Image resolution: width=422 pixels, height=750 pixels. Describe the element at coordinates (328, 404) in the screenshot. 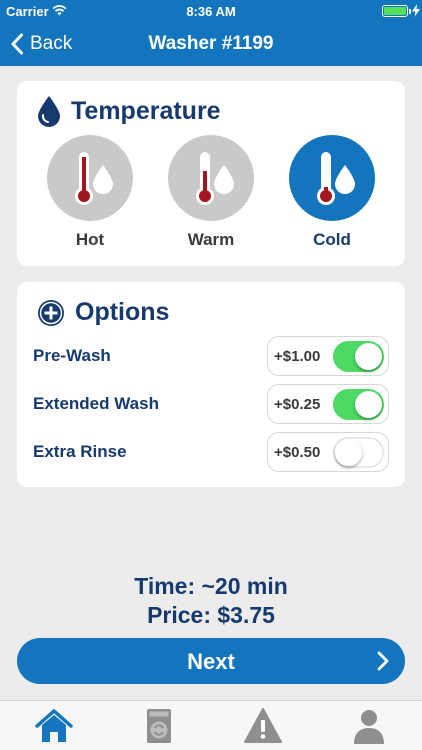

I see `option-control: +$0.25` at that location.